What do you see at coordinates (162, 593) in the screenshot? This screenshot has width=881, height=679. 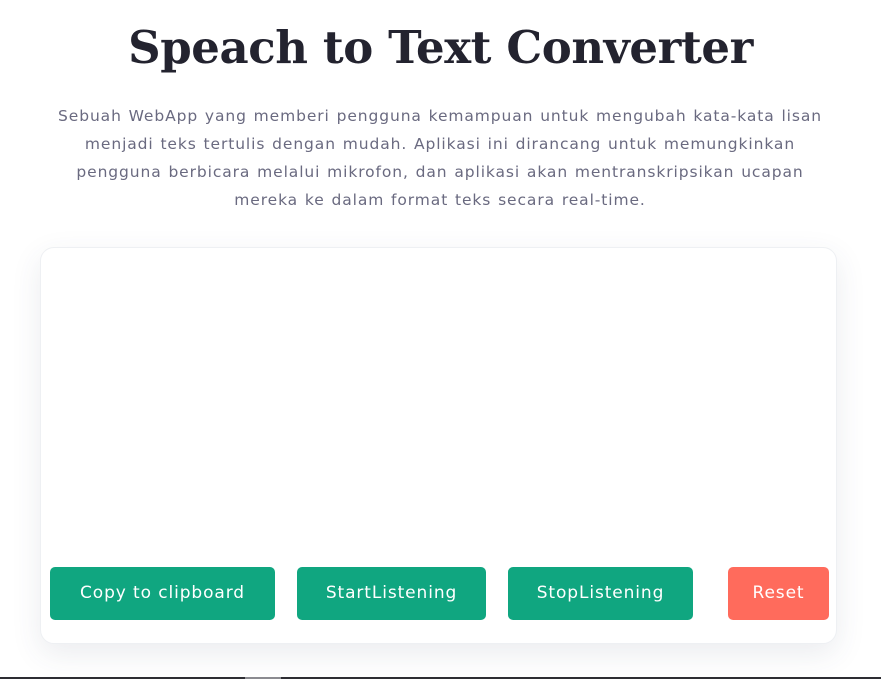 I see `copy-to-clipboard-button: Copy to clipboard` at bounding box center [162, 593].